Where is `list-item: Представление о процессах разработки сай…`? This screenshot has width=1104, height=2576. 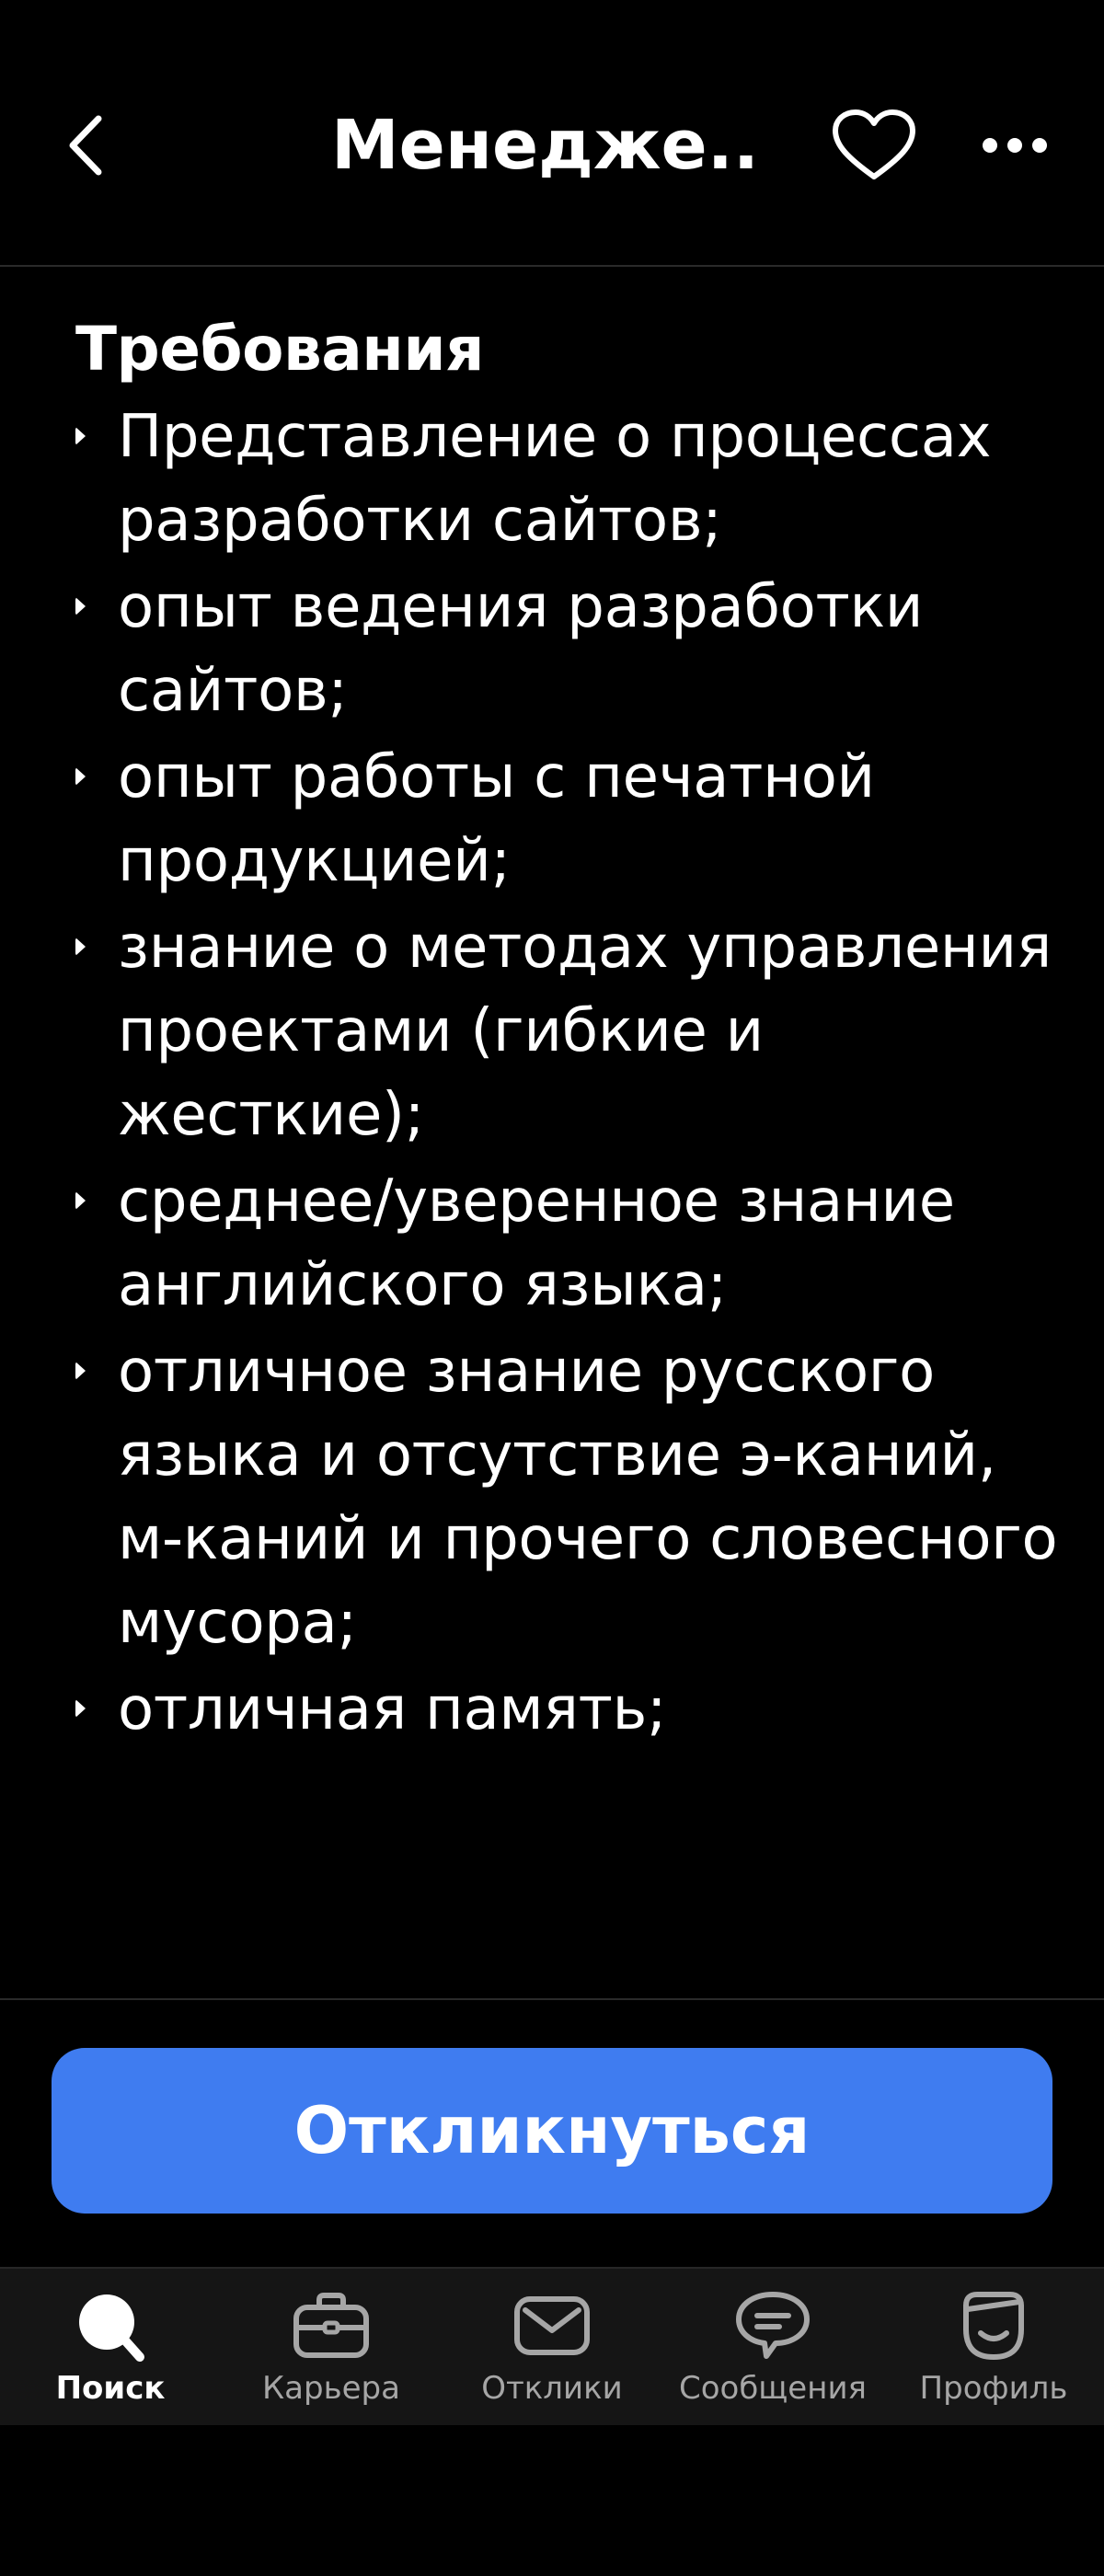
list-item: Представление о процессах разработки сай… is located at coordinates (552, 479).